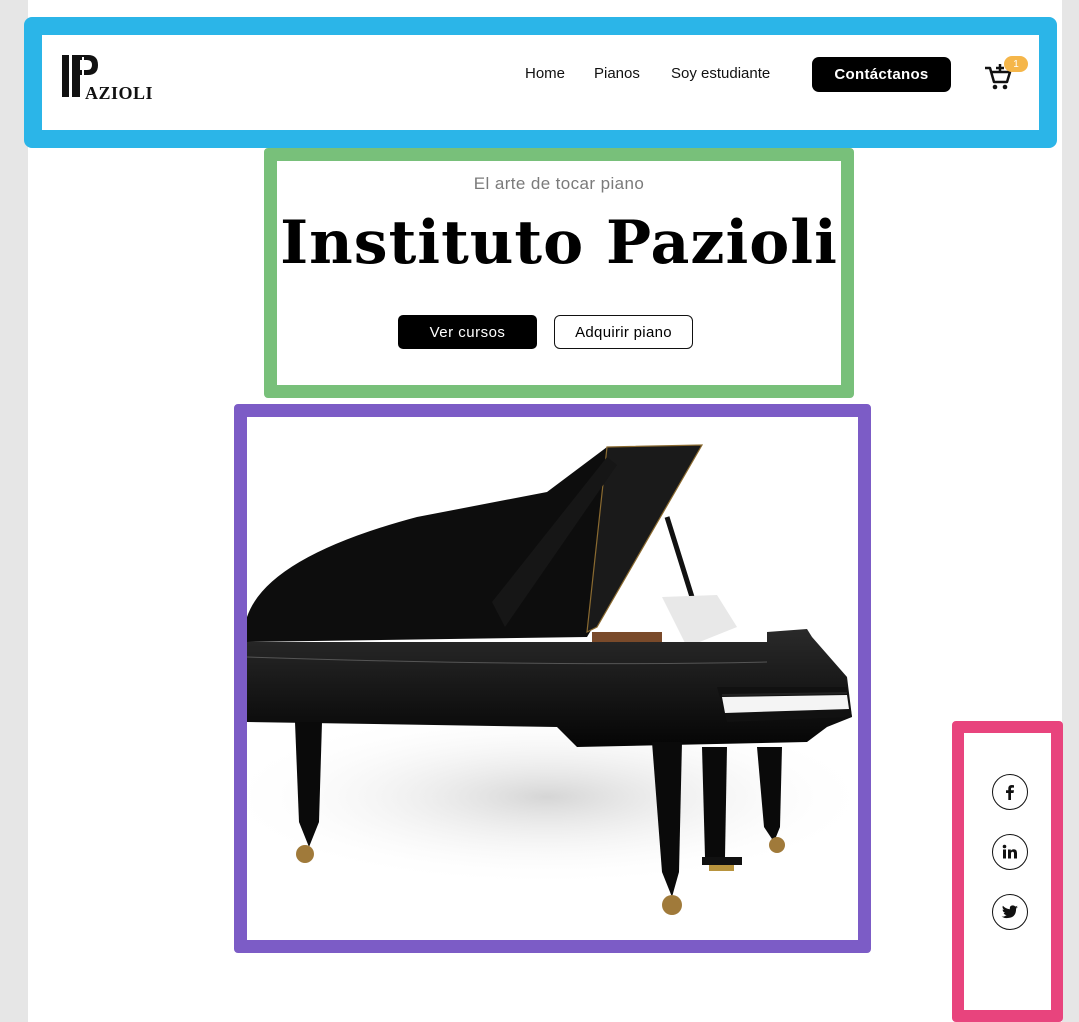 This screenshot has height=1022, width=1079. Describe the element at coordinates (1007, 871) in the screenshot. I see `annotation-frame-social` at that location.